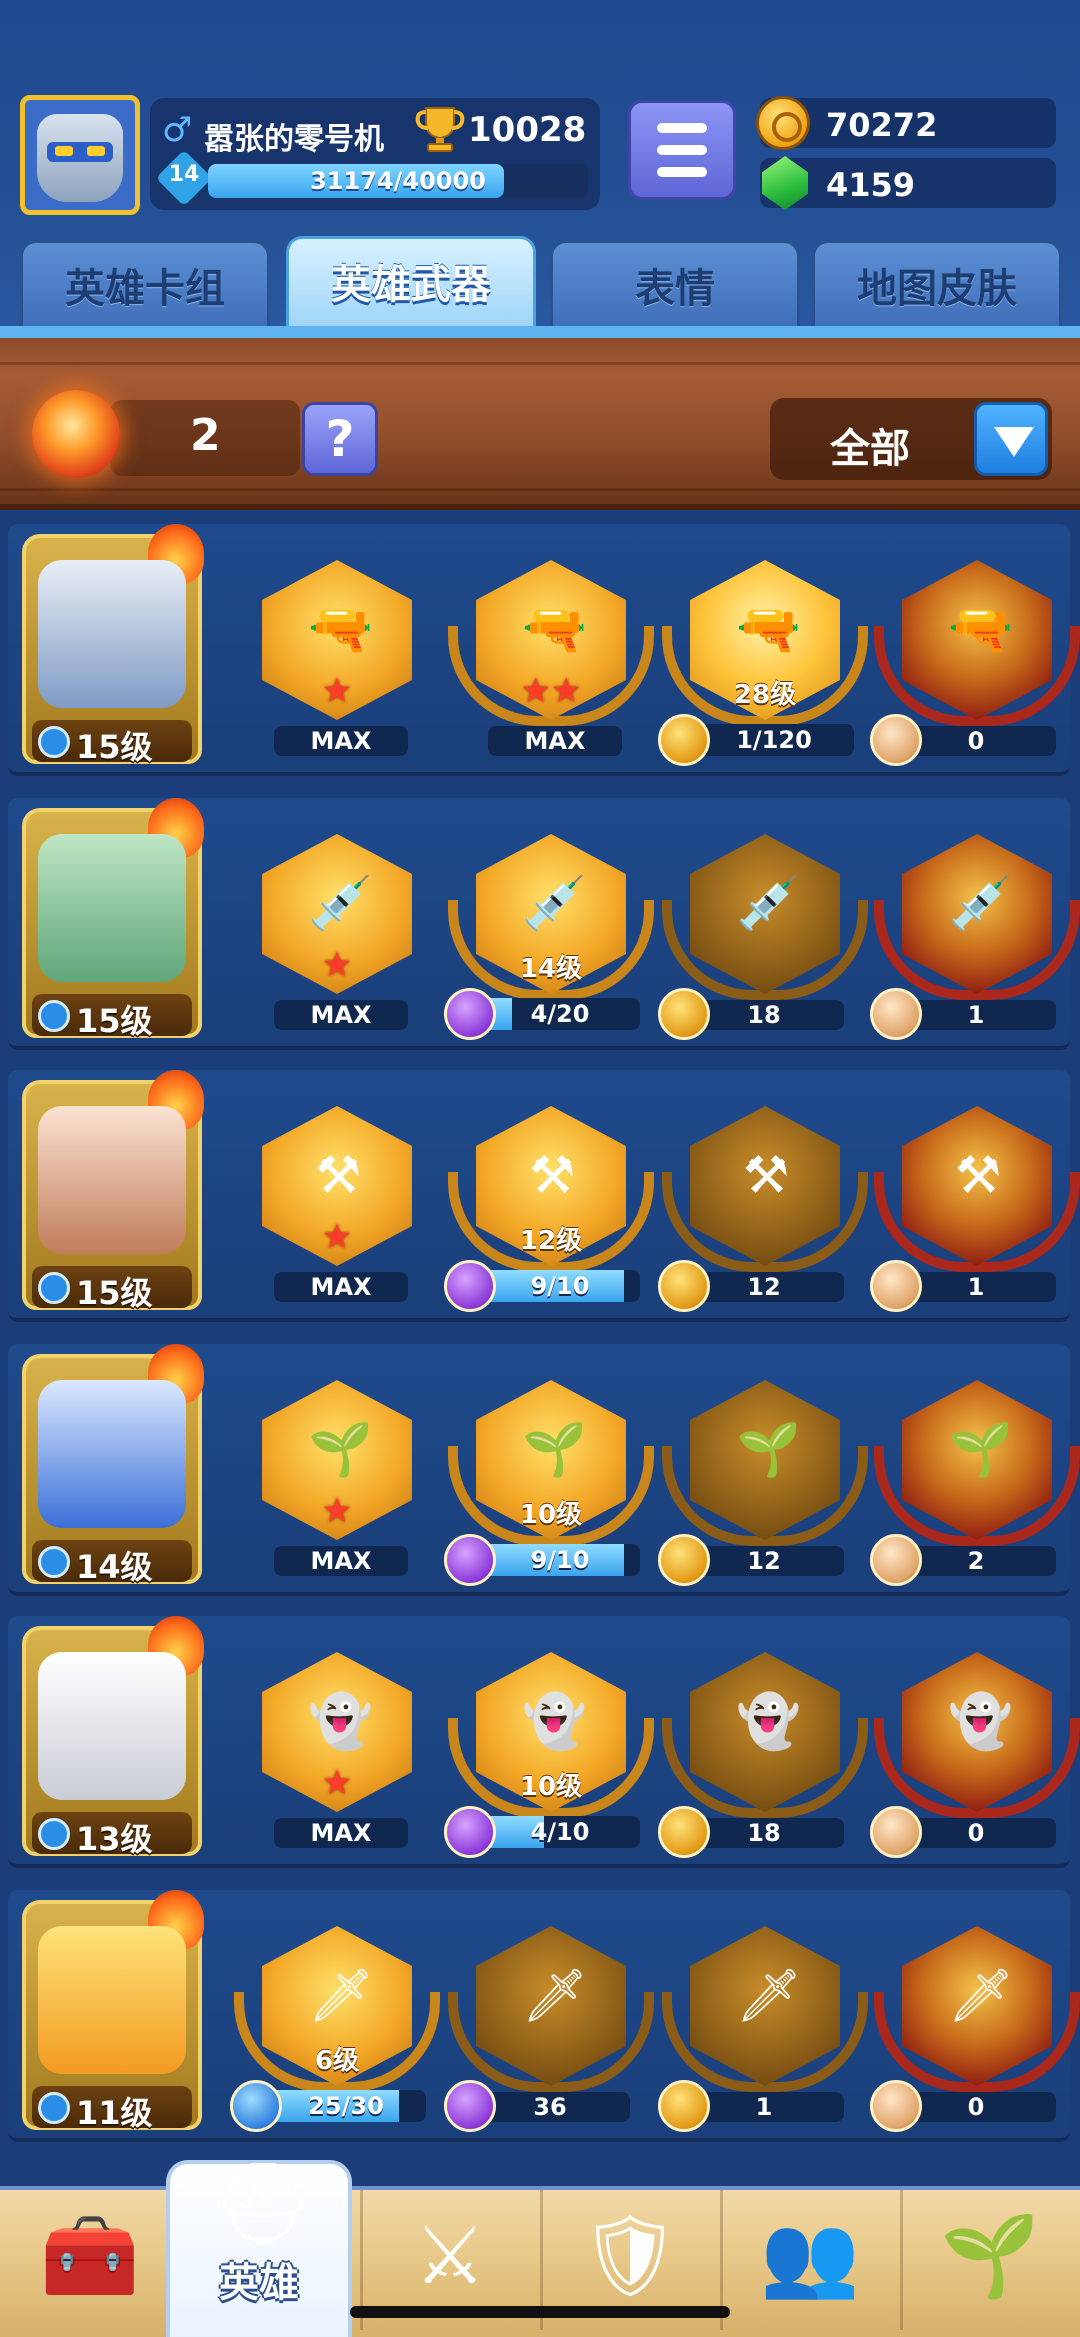  Describe the element at coordinates (54, 2108) in the screenshot. I see `blue-drop-icon` at that location.